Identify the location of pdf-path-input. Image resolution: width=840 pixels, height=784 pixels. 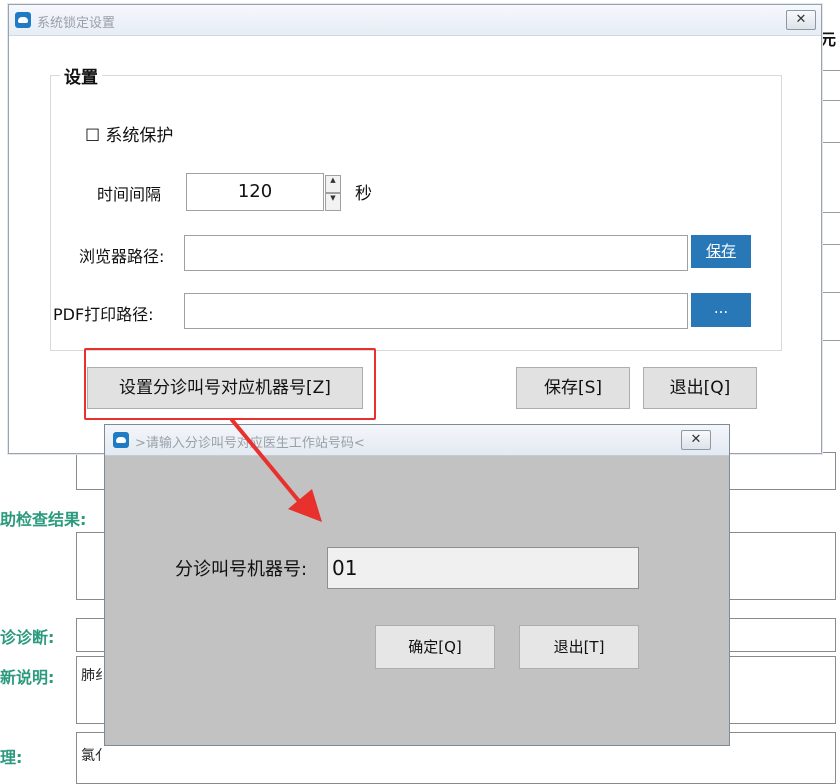
(436, 311).